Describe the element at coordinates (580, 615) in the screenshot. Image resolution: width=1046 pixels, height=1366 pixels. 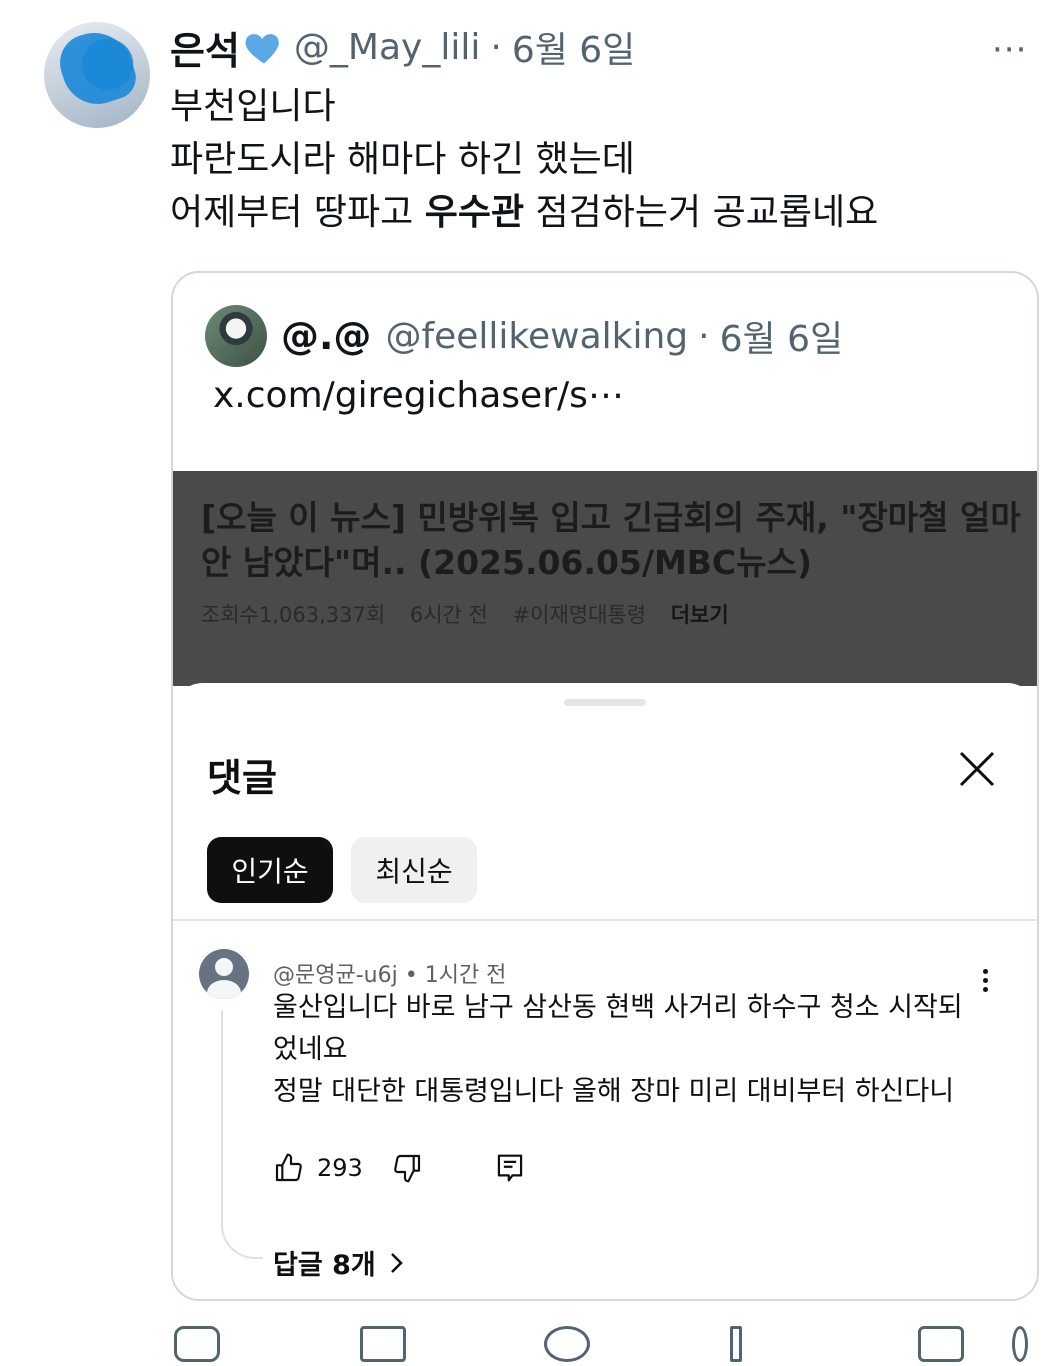
I see `video-hashtag: #이재명대통령` at that location.